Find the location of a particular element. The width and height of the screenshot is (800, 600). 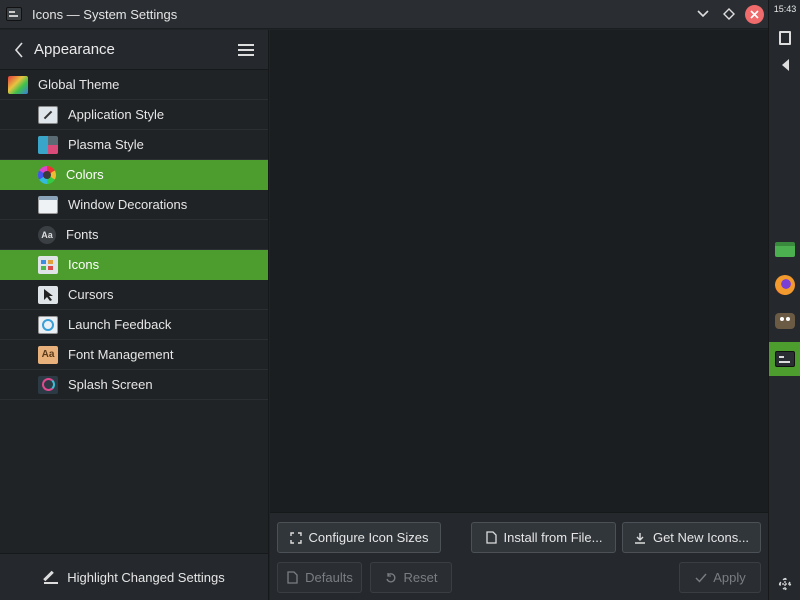

sidebar-item-label: Window Decorations is located at coordinates (128, 204).